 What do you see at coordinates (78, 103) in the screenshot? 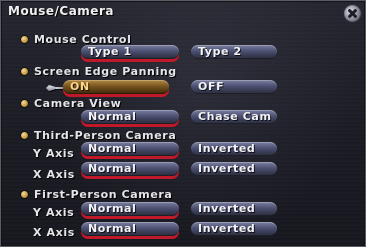
I see `section-label: Camera View` at bounding box center [78, 103].